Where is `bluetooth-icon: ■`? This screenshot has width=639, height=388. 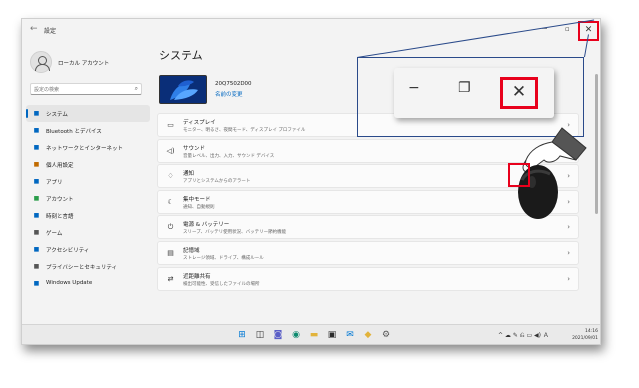
bluetooth-icon: ■ is located at coordinates (36, 130).